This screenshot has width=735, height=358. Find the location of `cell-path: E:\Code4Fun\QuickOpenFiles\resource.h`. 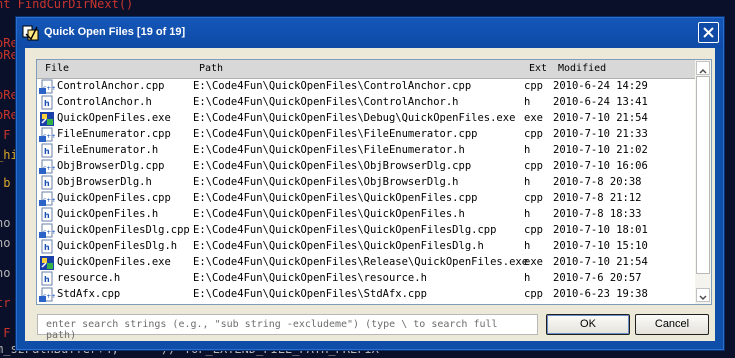

cell-path: E:\Code4Fun\QuickOpenFiles\resource.h is located at coordinates (310, 278).